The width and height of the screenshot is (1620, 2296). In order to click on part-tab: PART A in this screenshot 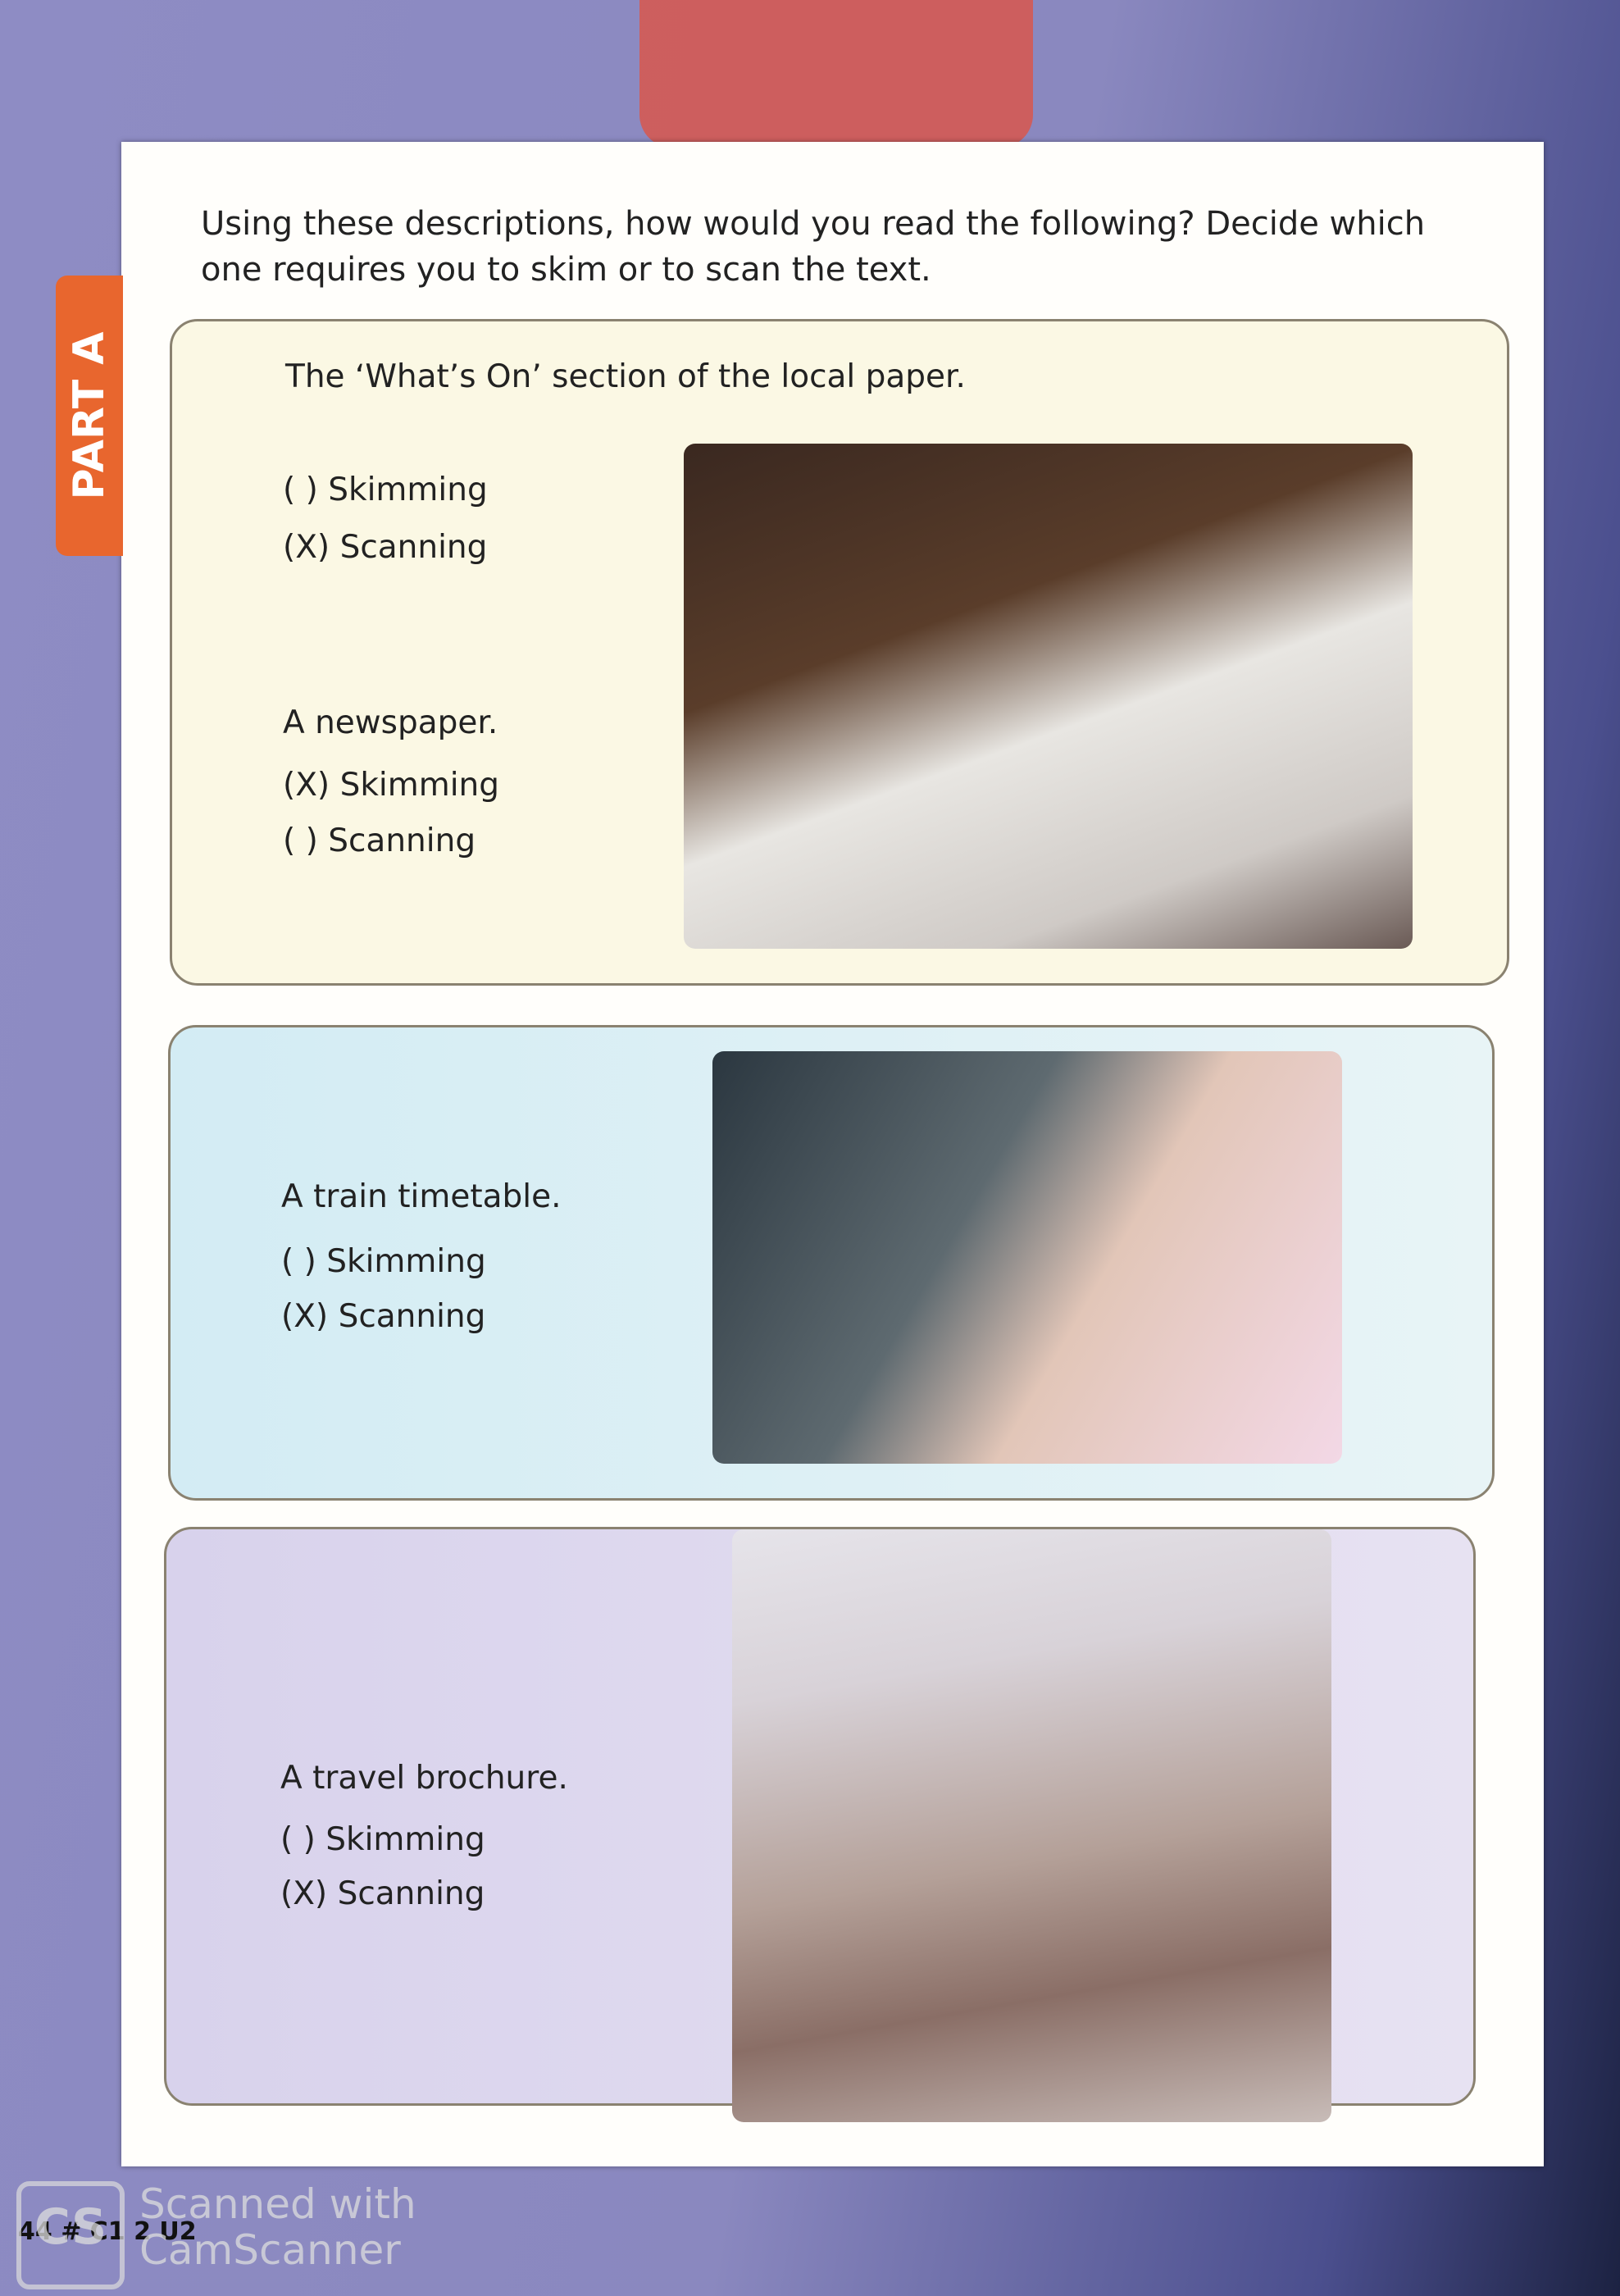, I will do `click(89, 416)`.